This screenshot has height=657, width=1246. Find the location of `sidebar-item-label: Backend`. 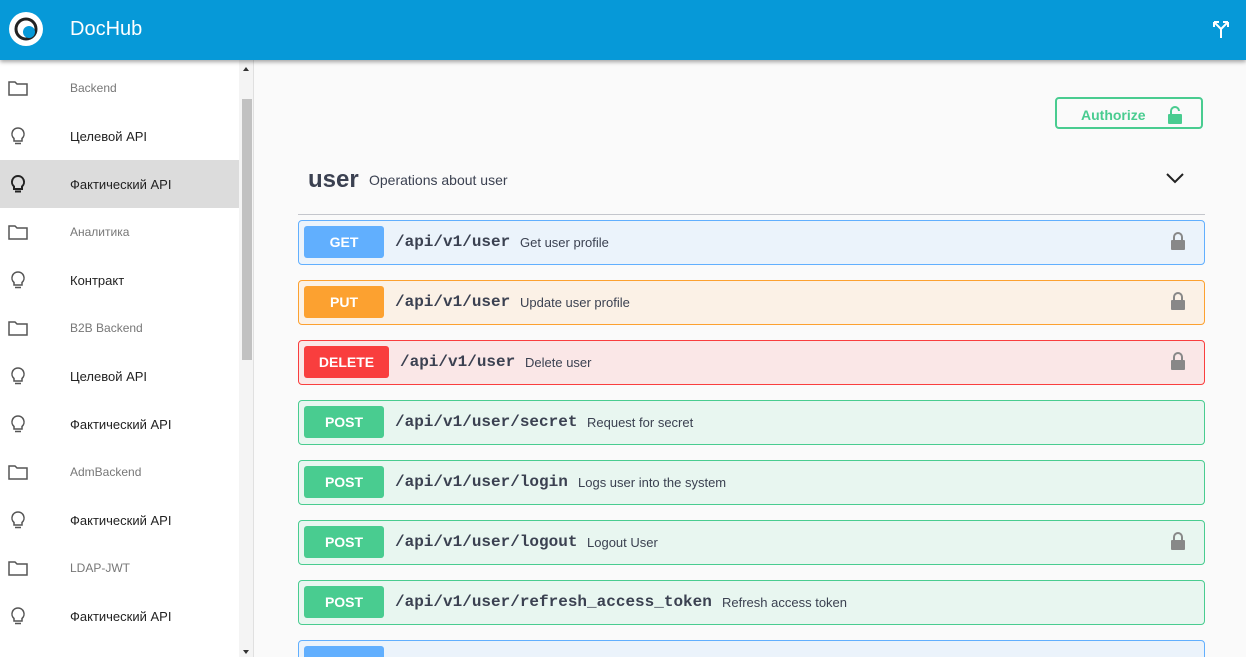

sidebar-item-label: Backend is located at coordinates (93, 88).